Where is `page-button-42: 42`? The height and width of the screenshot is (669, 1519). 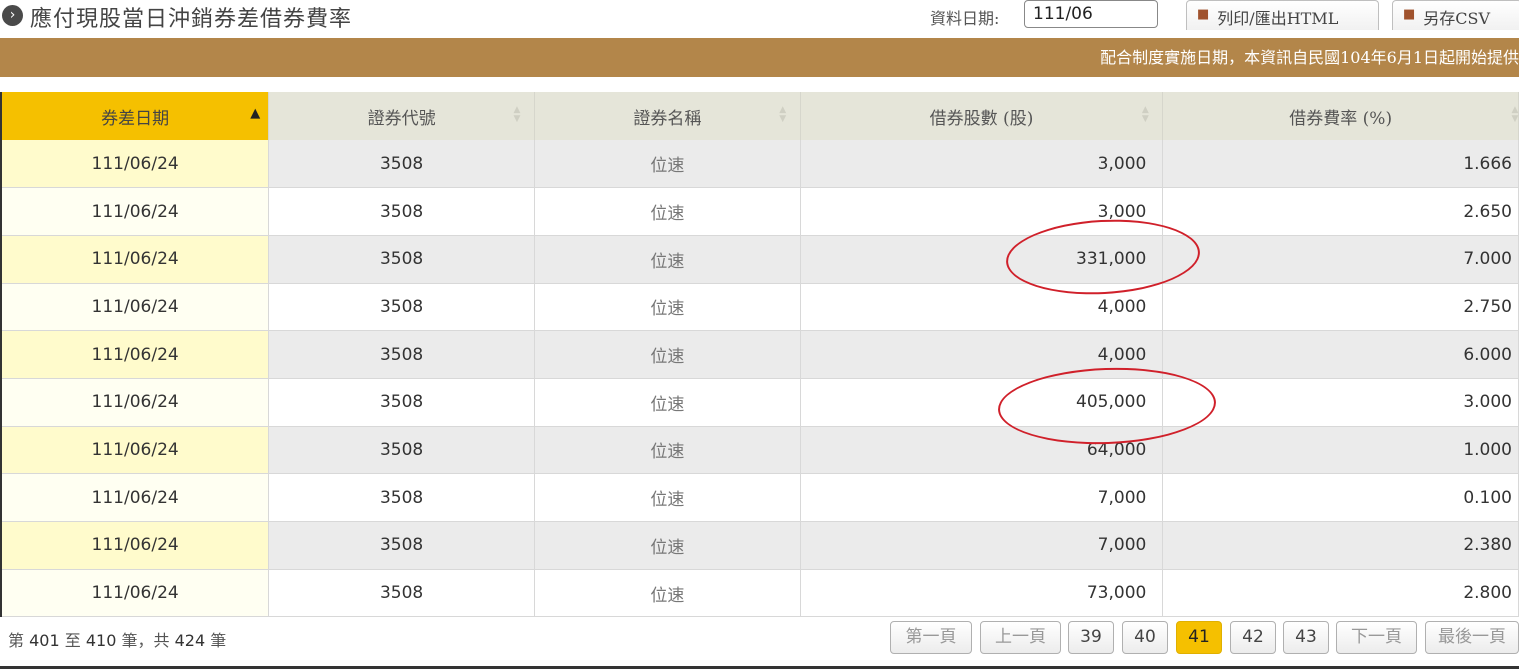
page-button-42: 42 is located at coordinates (1253, 637).